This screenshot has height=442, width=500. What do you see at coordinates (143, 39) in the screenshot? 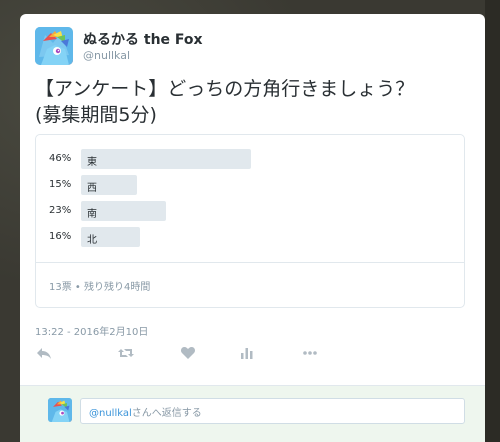
I see `display-name: ぬるかる the Fox` at bounding box center [143, 39].